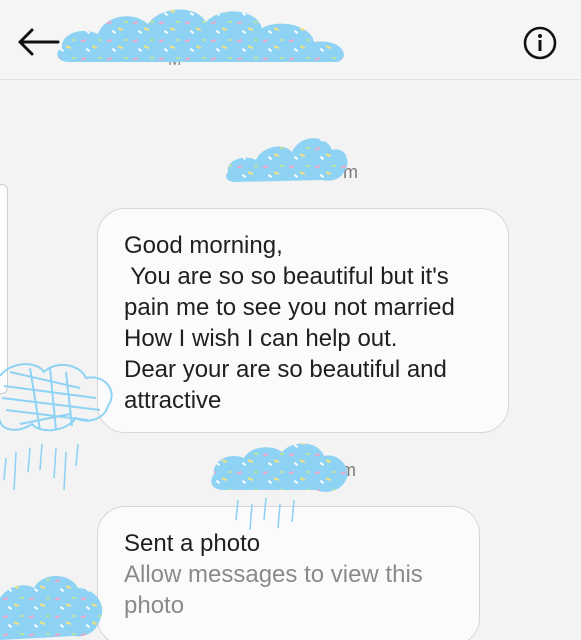 The image size is (581, 640). Describe the element at coordinates (173, 400) in the screenshot. I see `message-line: attractive` at that location.